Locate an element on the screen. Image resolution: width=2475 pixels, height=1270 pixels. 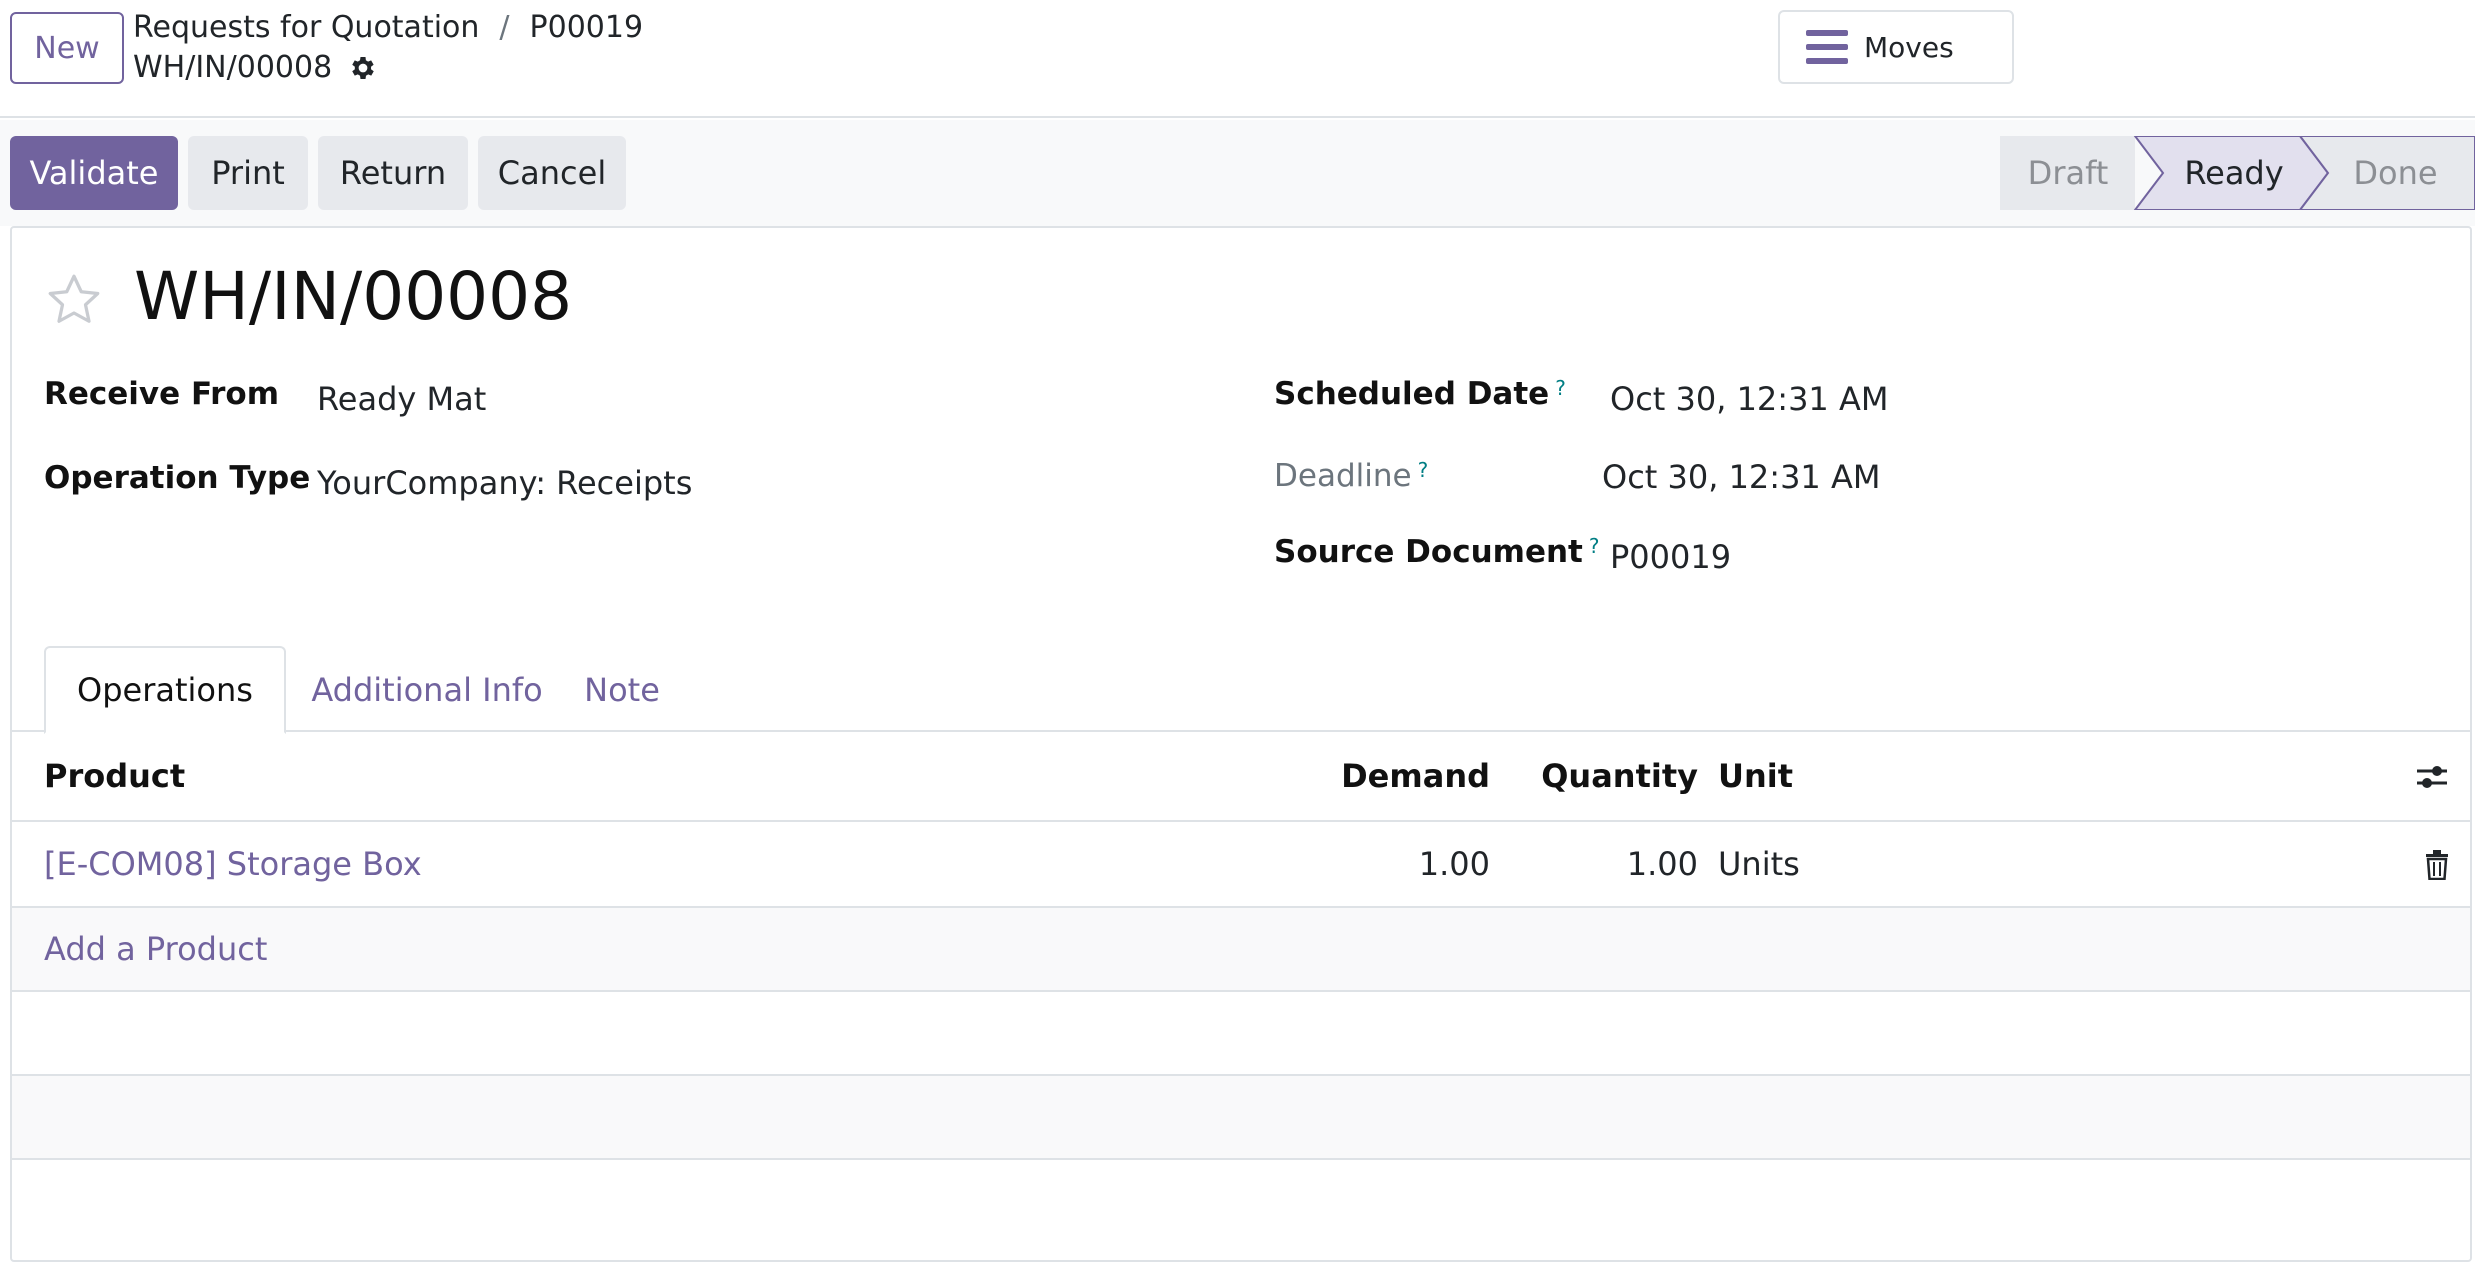
cancel-button: Cancel is located at coordinates (552, 173).